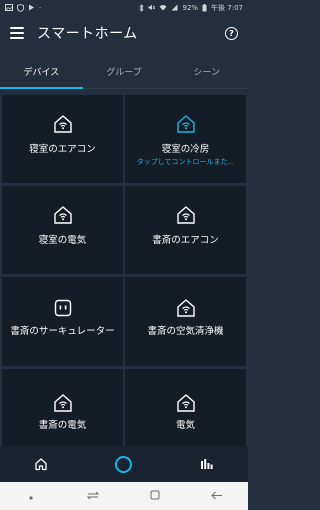 This screenshot has height=510, width=320. What do you see at coordinates (185, 331) in the screenshot?
I see `device-name: 書斎の空気清浄機` at bounding box center [185, 331].